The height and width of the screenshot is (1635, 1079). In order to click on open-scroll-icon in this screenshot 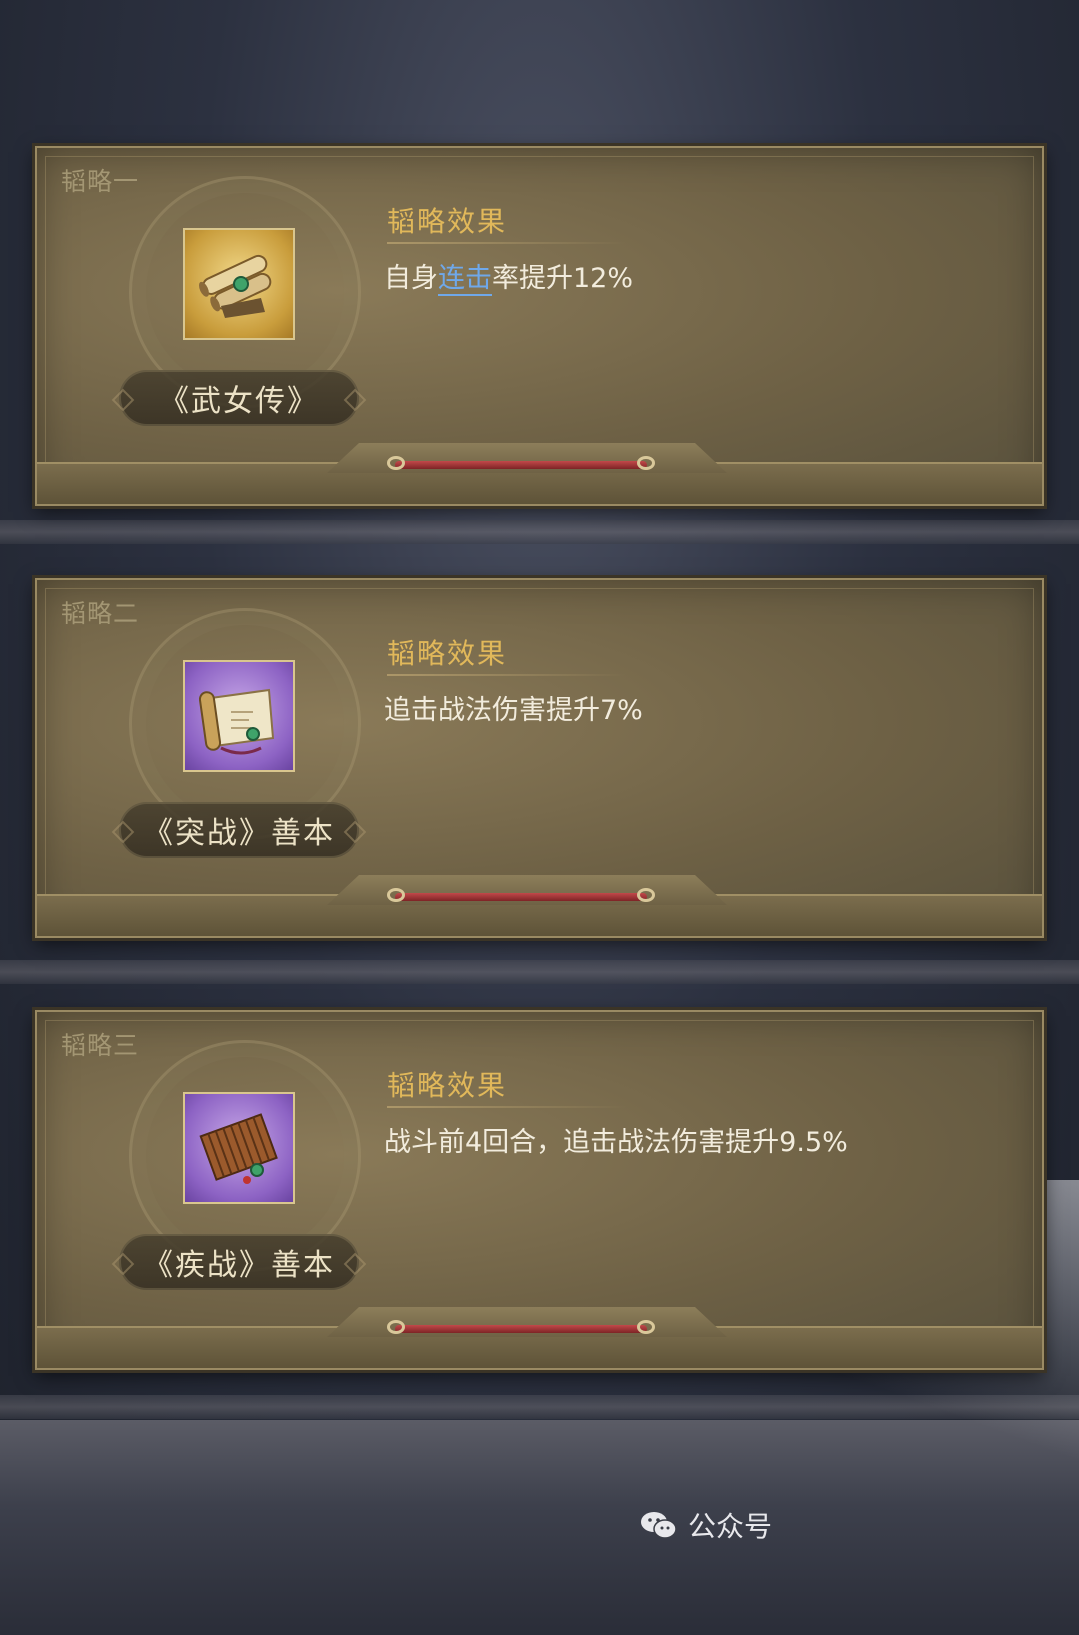, I will do `click(239, 716)`.